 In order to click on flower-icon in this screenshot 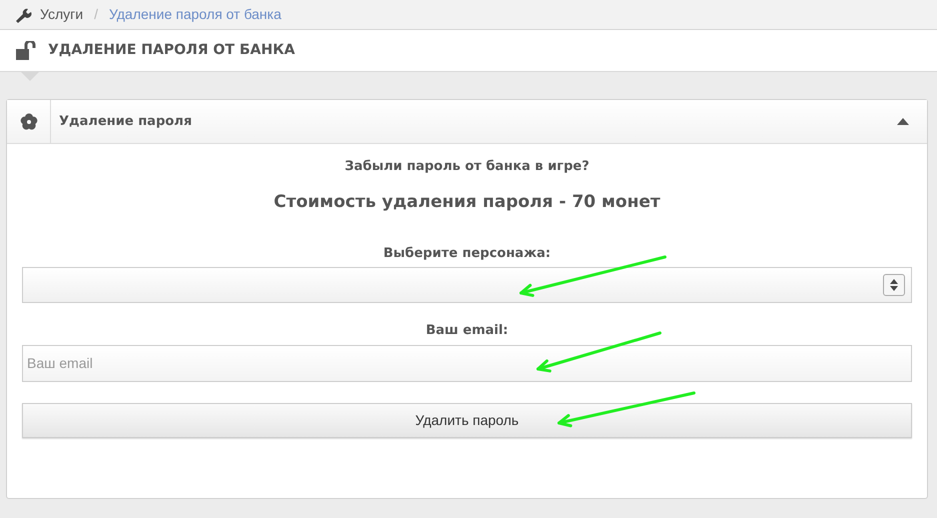, I will do `click(29, 121)`.